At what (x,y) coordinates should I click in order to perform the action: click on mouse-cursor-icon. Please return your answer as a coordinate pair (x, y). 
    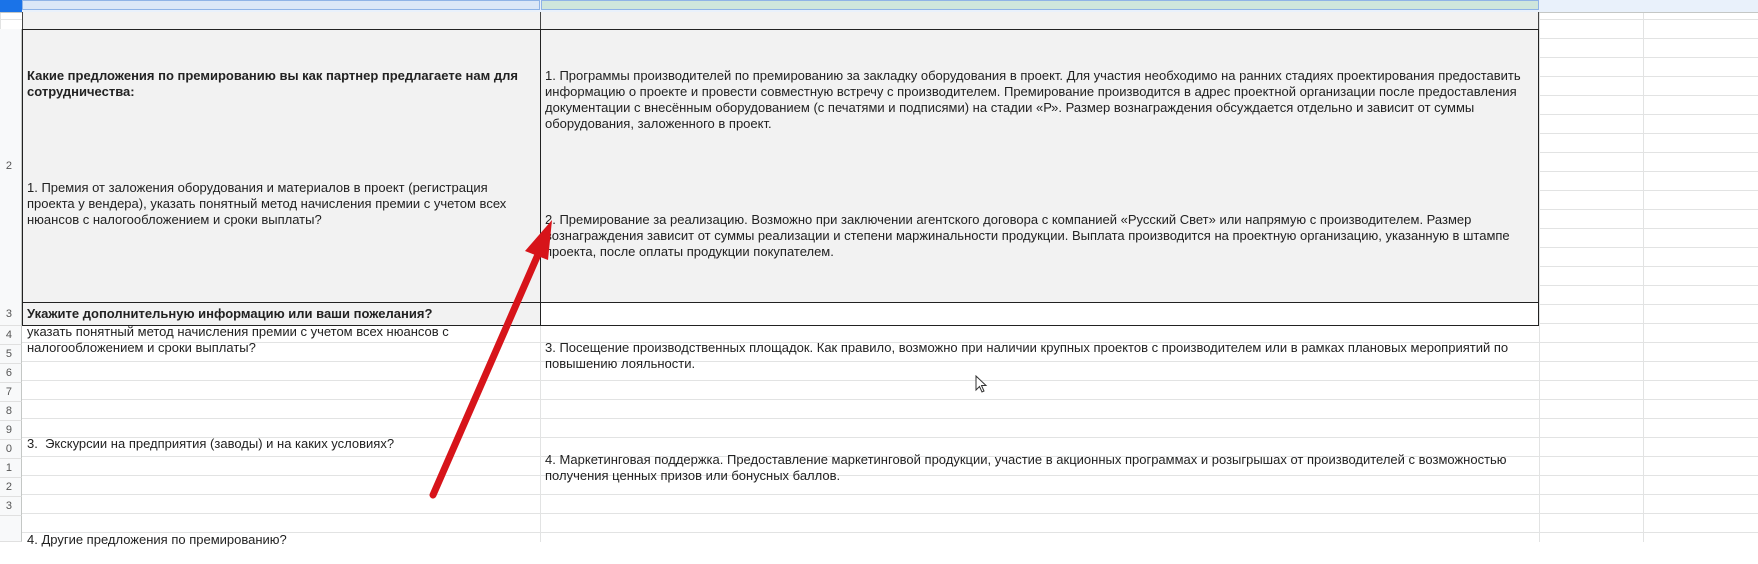
    Looking at the image, I should click on (981, 384).